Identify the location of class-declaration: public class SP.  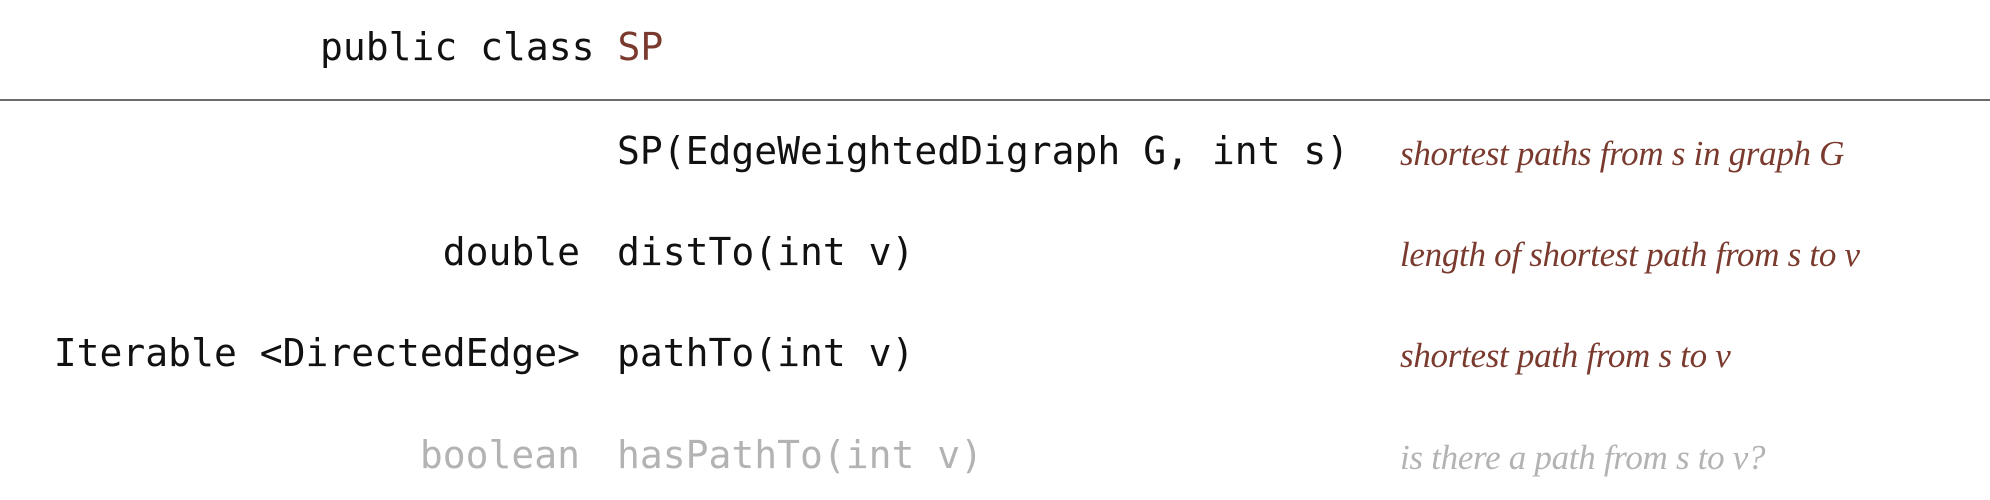
(491, 47).